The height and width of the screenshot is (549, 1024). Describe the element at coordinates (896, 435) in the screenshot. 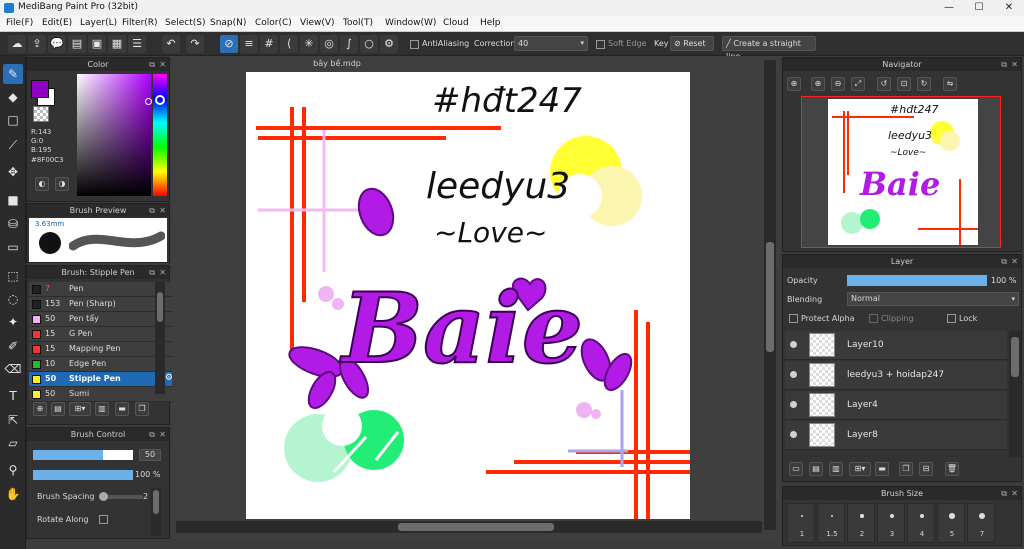

I see `layer-row: Layer8` at that location.